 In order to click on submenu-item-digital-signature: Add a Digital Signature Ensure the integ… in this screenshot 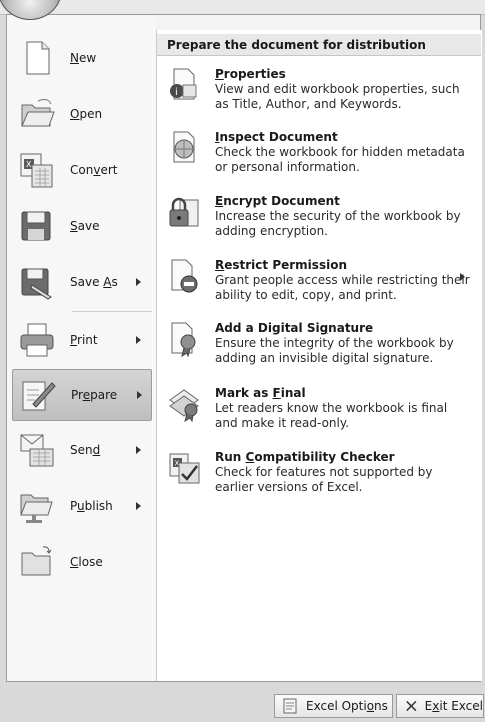, I will do `click(321, 347)`.